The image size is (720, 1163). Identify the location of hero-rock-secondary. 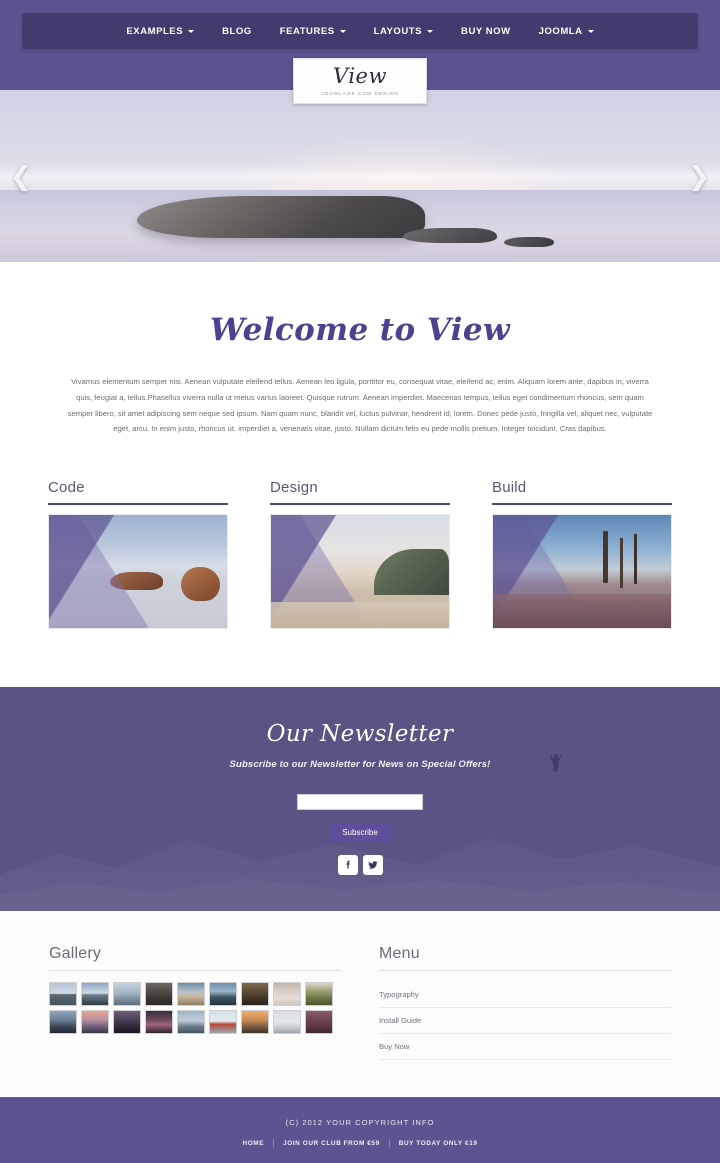
(450, 236).